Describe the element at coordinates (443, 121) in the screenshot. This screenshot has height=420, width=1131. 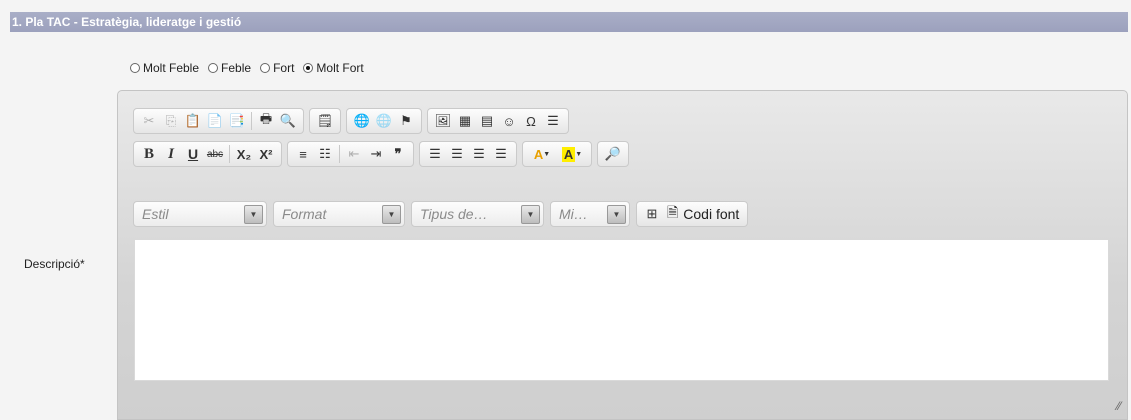
I see `image-icon: 🖼` at that location.